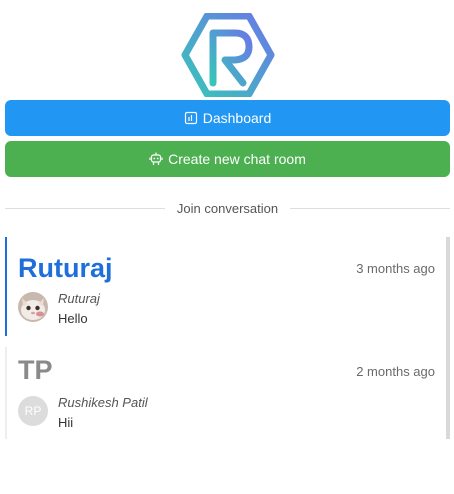  Describe the element at coordinates (370, 208) in the screenshot. I see `divider-line-right` at that location.